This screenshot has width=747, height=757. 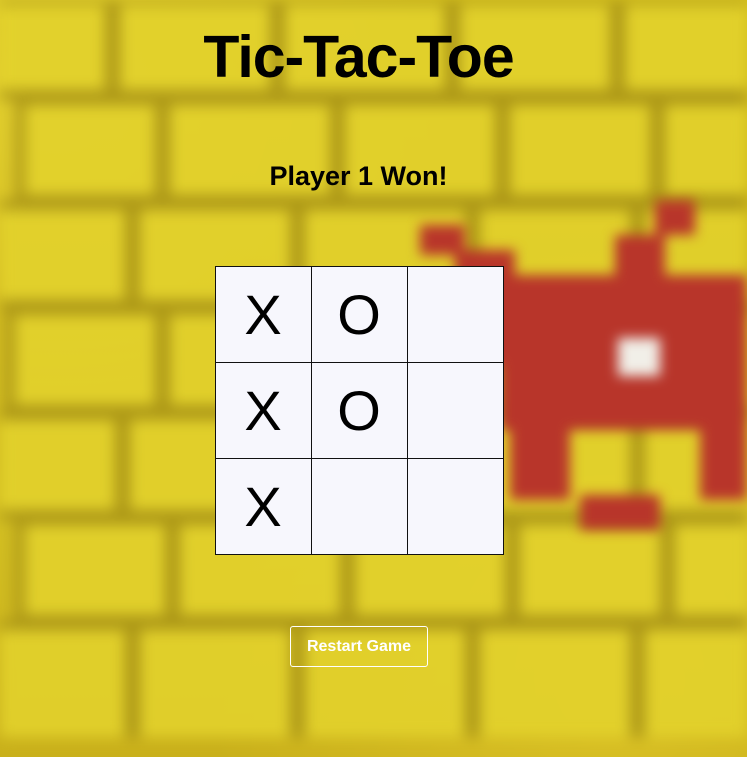 I want to click on game-status: Player 1 Won!, so click(x=358, y=176).